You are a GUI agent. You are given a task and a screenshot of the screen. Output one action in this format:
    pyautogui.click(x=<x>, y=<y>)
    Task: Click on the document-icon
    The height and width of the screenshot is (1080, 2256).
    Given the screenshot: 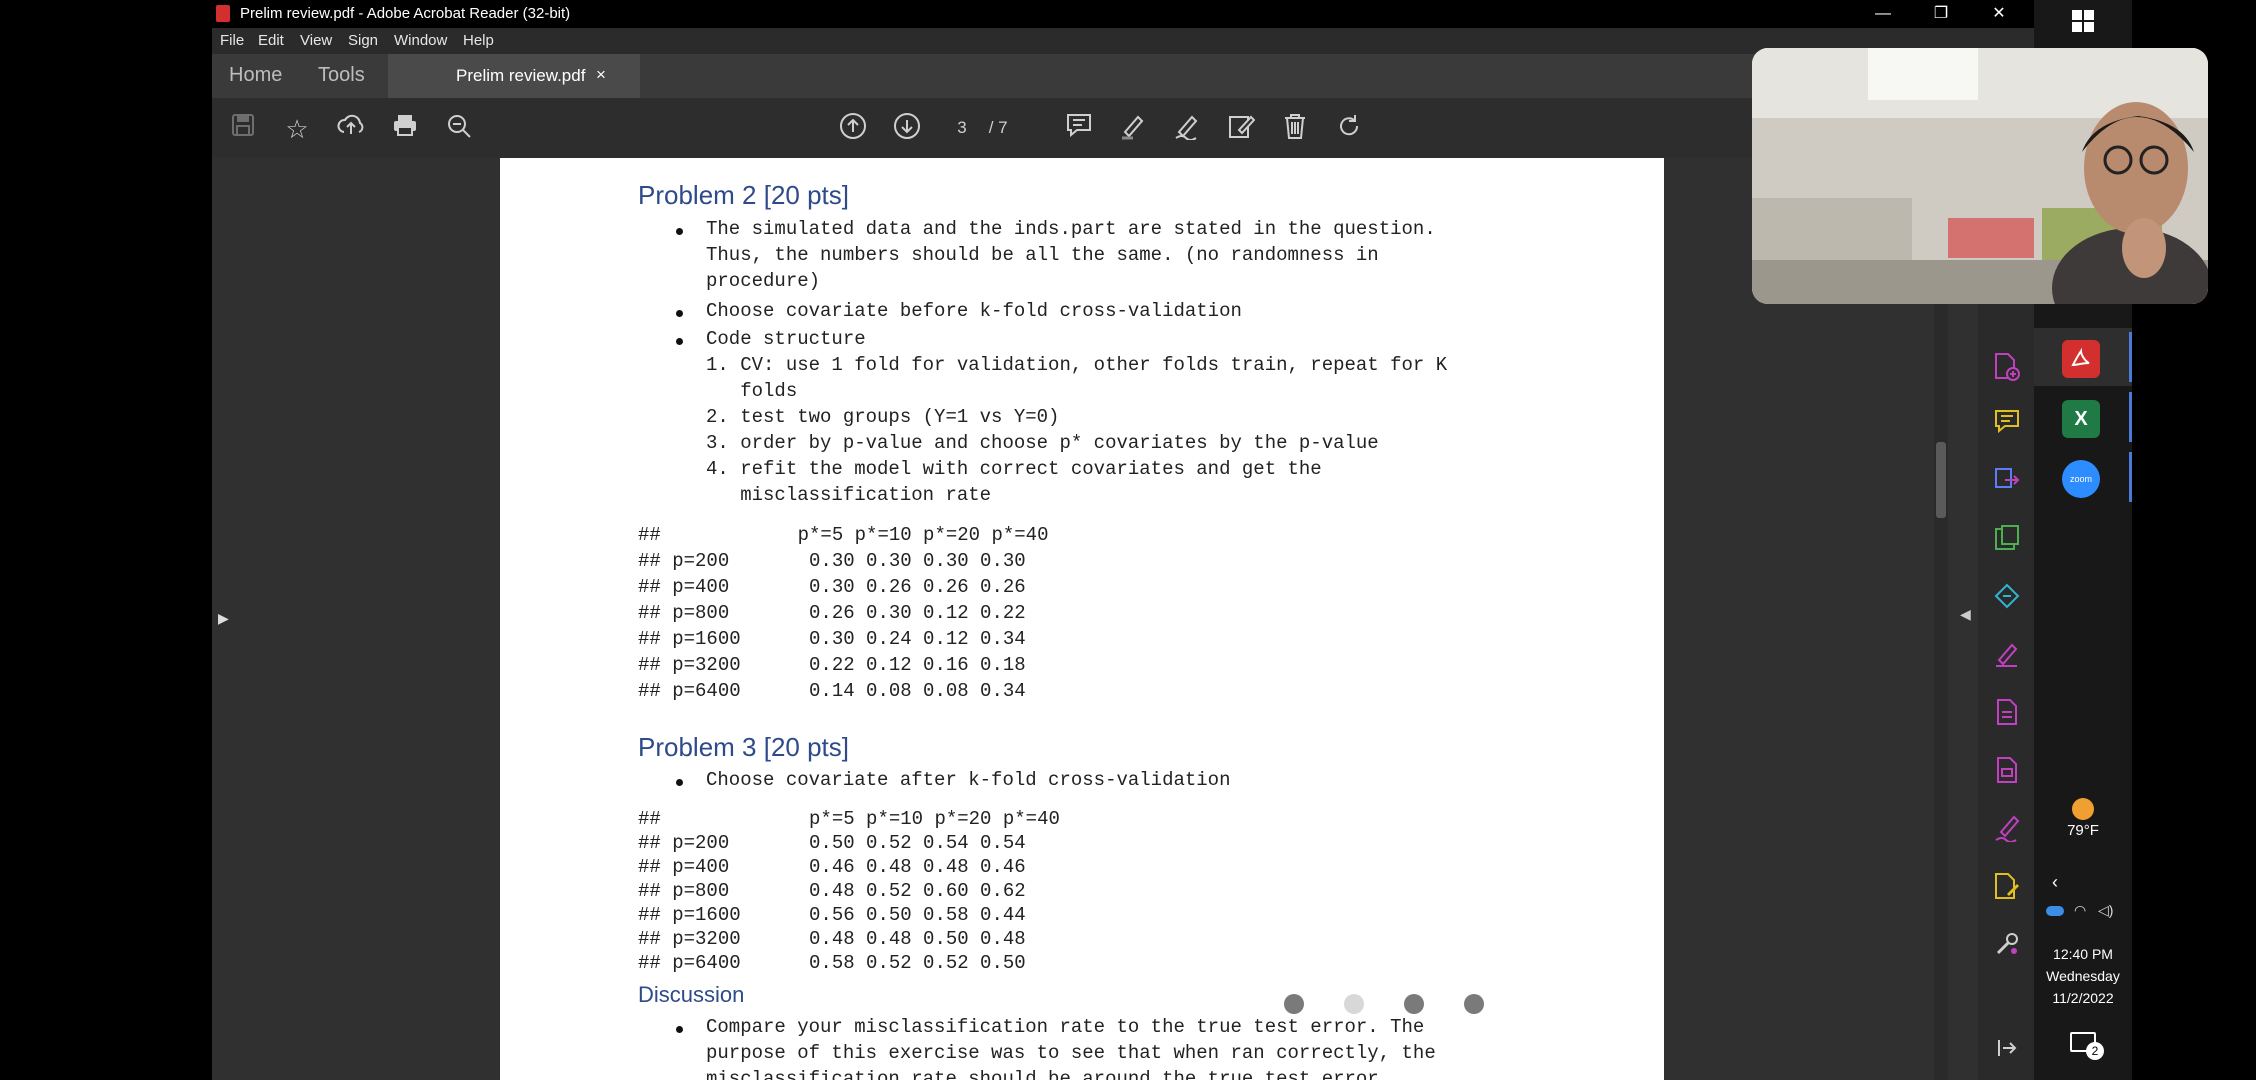 What is the action you would take?
    pyautogui.click(x=2007, y=713)
    